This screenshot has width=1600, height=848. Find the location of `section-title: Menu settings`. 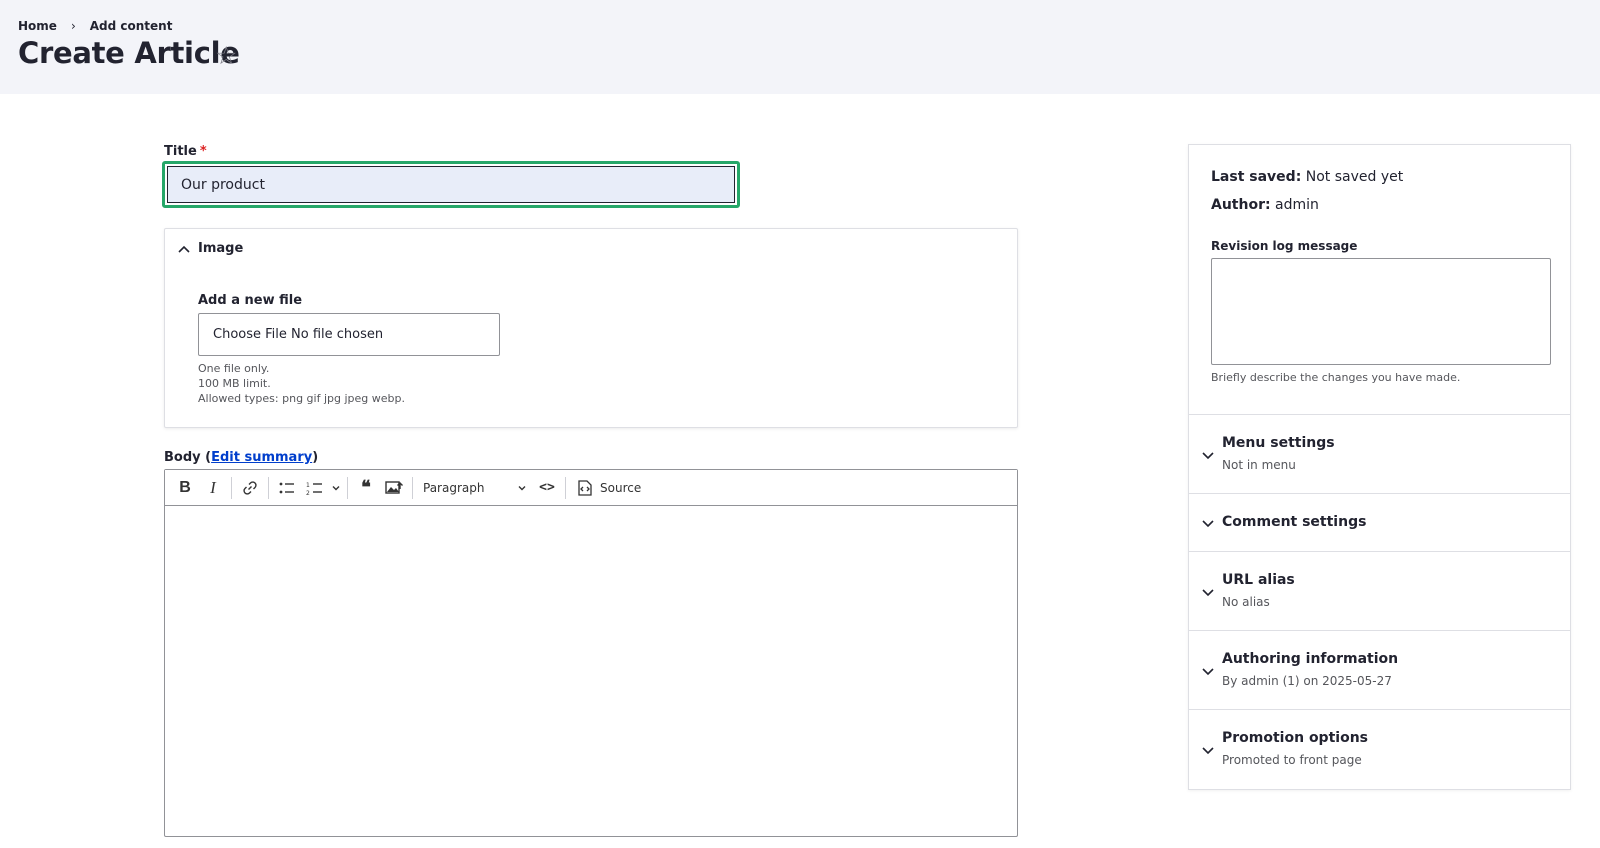

section-title: Menu settings is located at coordinates (1278, 443).